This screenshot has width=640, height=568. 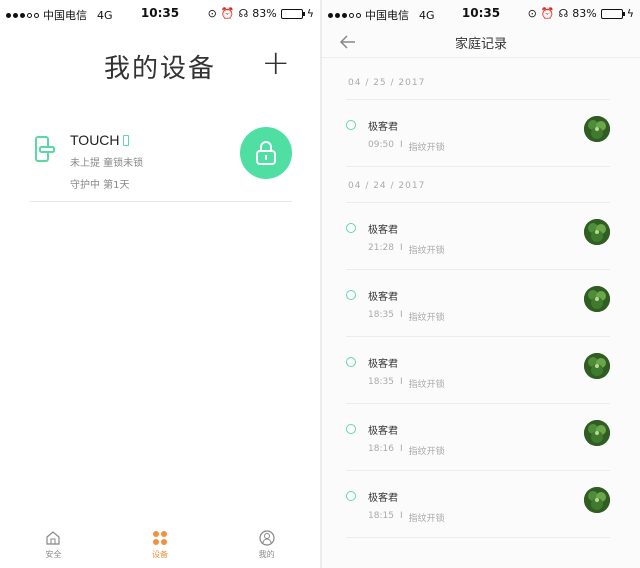 What do you see at coordinates (53, 538) in the screenshot?
I see `home-icon` at bounding box center [53, 538].